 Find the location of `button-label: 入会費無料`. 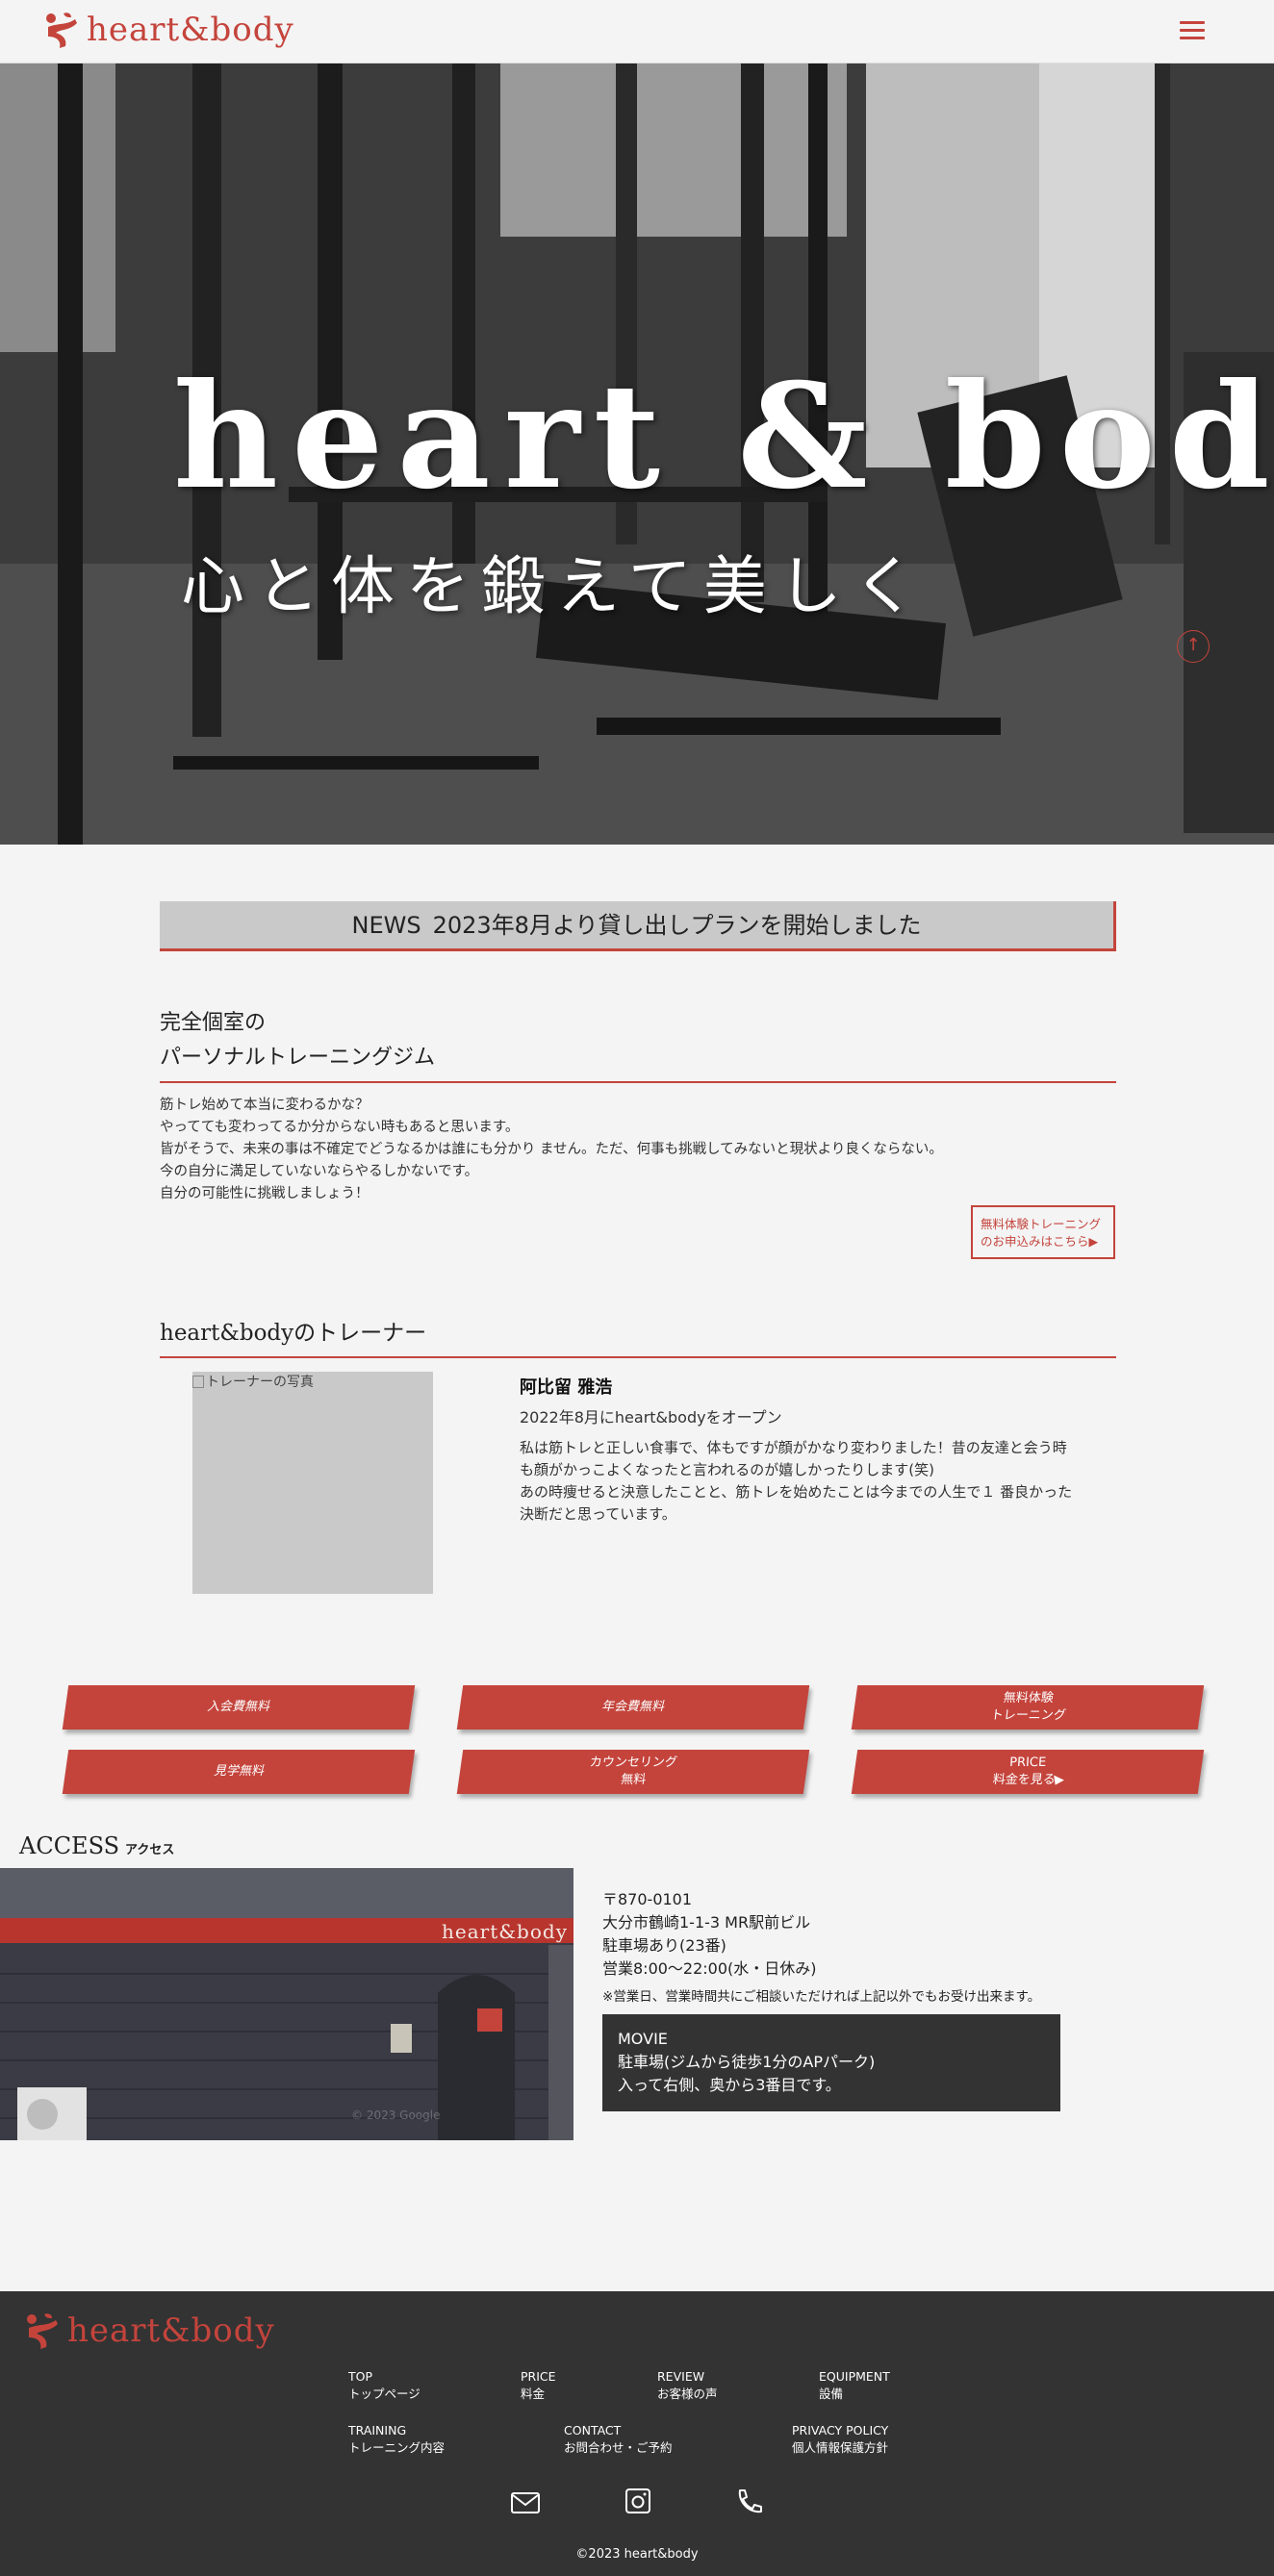

button-label: 入会費無料 is located at coordinates (238, 1707).